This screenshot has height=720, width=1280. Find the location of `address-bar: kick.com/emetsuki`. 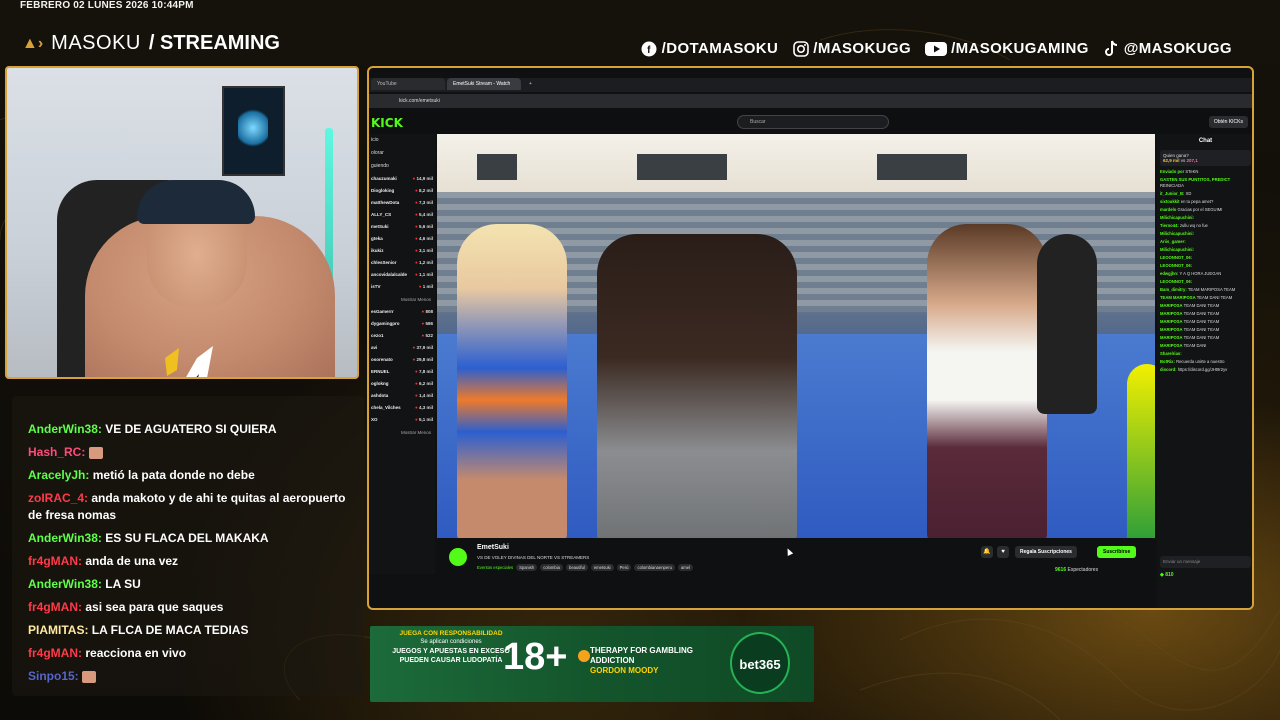

address-bar: kick.com/emetsuki is located at coordinates (810, 101).